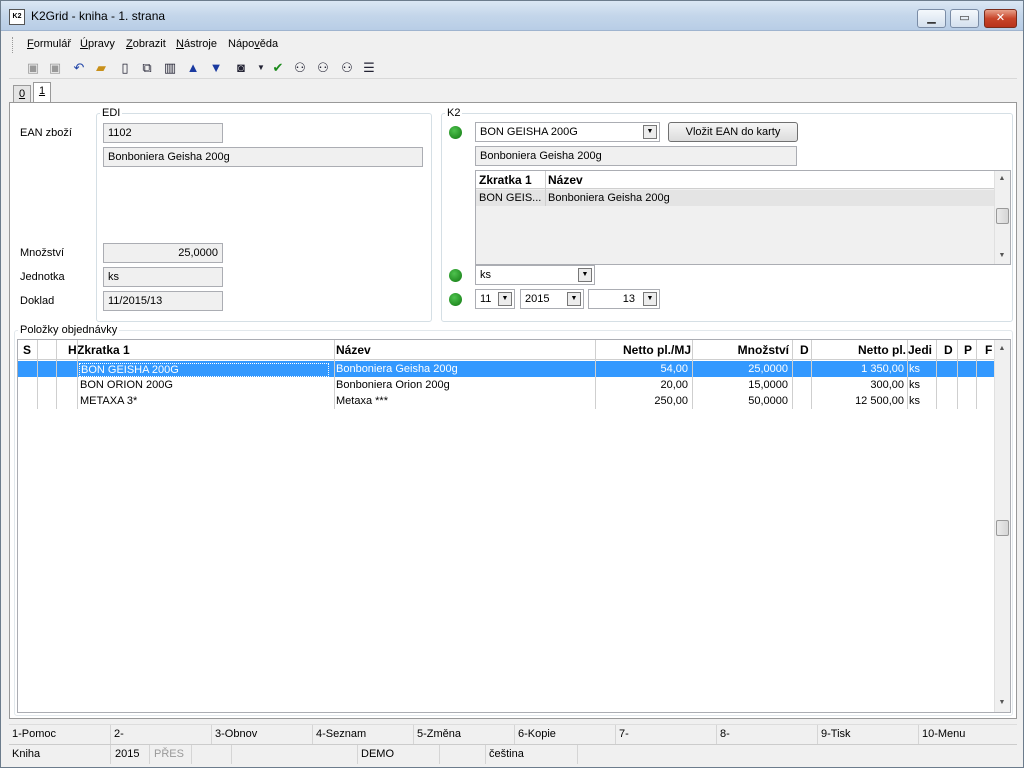  What do you see at coordinates (163, 253) in the screenshot?
I see `quantity-field: 25,0000` at bounding box center [163, 253].